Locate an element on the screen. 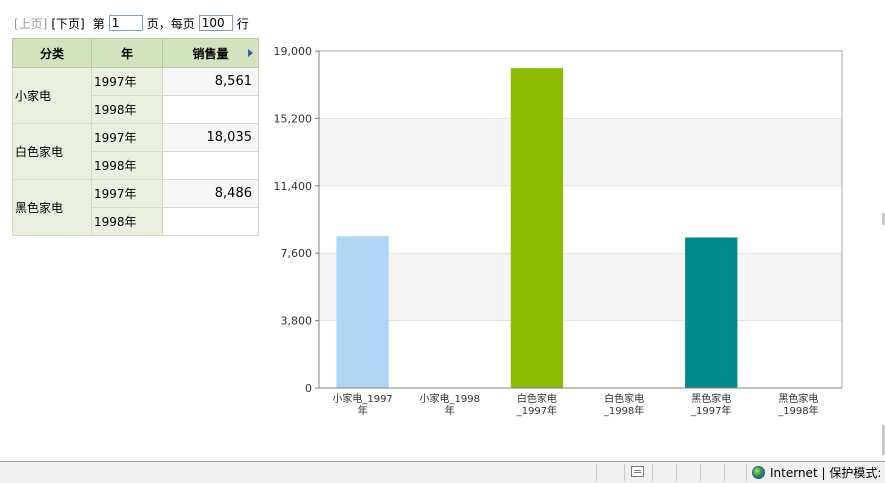 This screenshot has width=885, height=483. header-year: 年 is located at coordinates (127, 53).